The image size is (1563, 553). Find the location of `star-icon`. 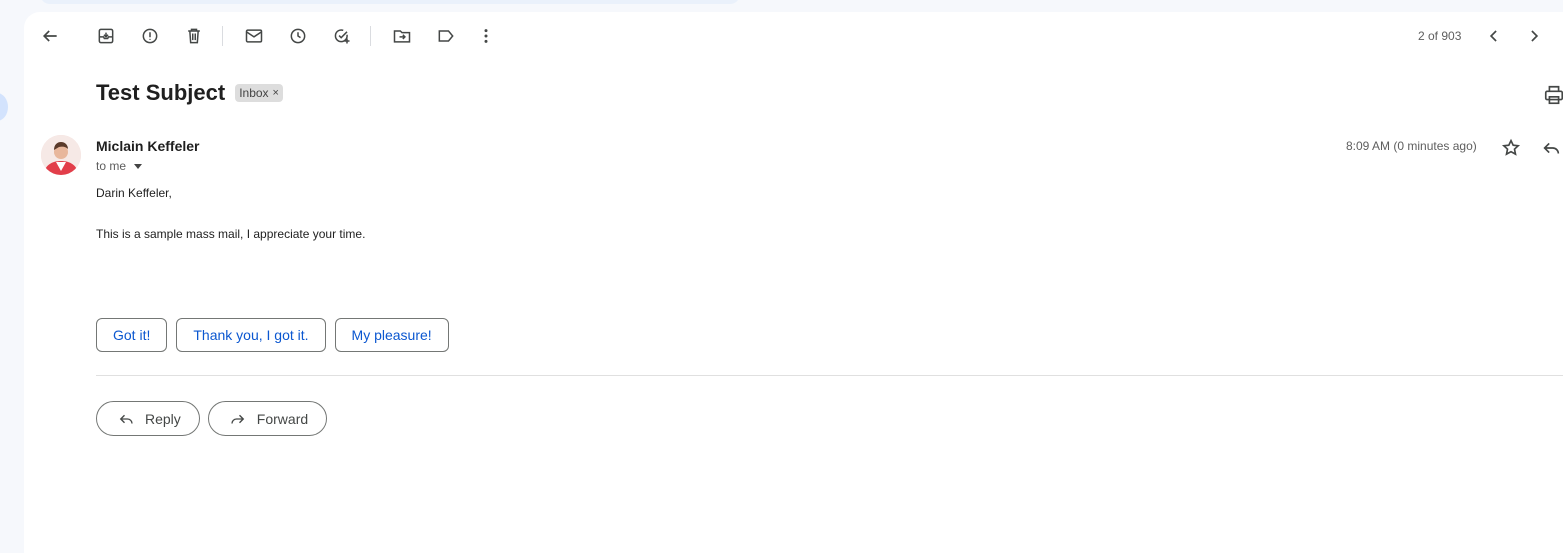

star-icon is located at coordinates (1511, 148).